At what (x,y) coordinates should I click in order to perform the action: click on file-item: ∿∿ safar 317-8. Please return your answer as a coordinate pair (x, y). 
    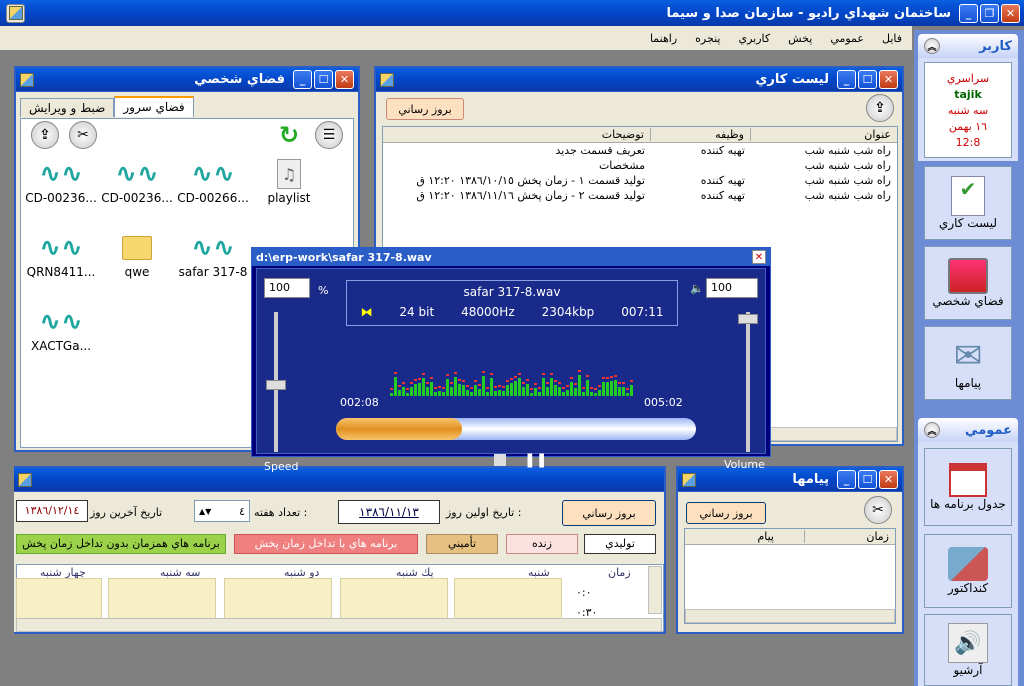
    Looking at the image, I should click on (213, 255).